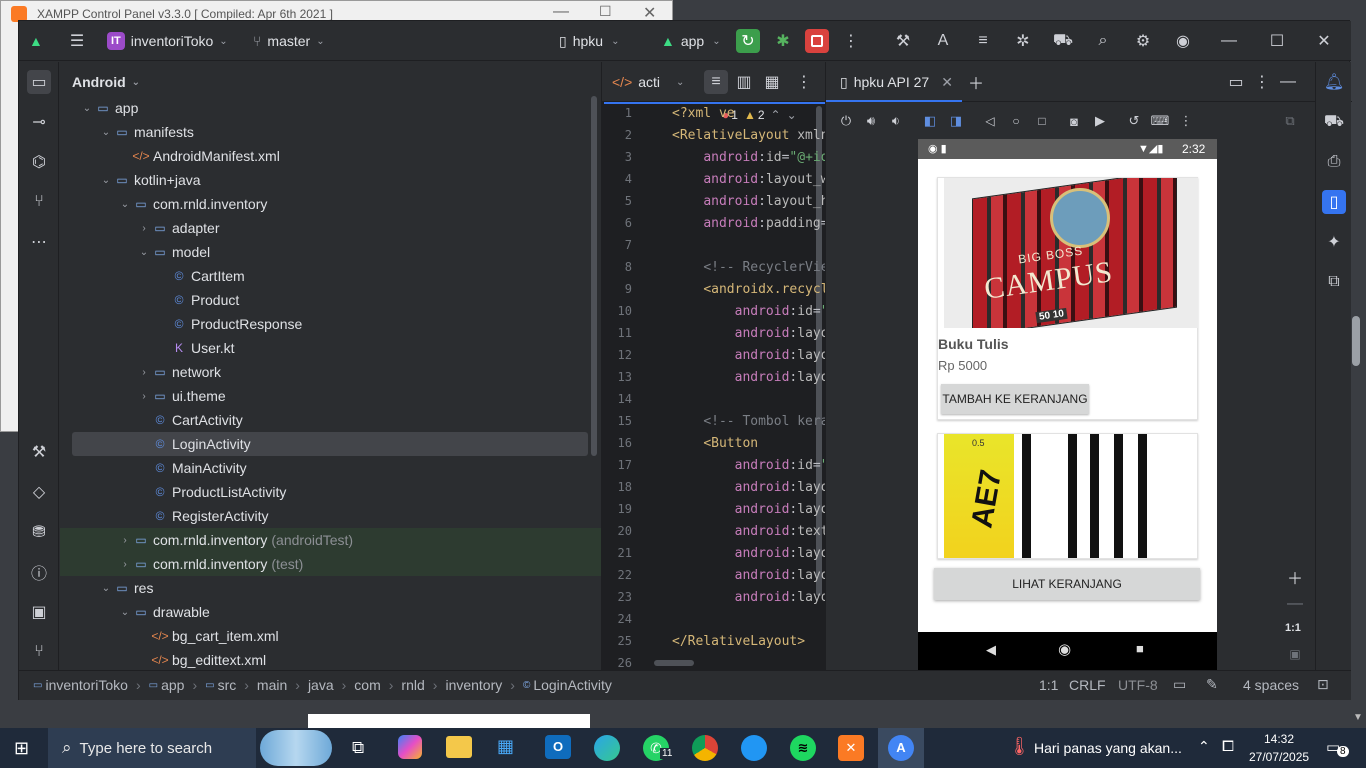 The height and width of the screenshot is (768, 1366). I want to click on code-line: <Button, so click(715, 443).